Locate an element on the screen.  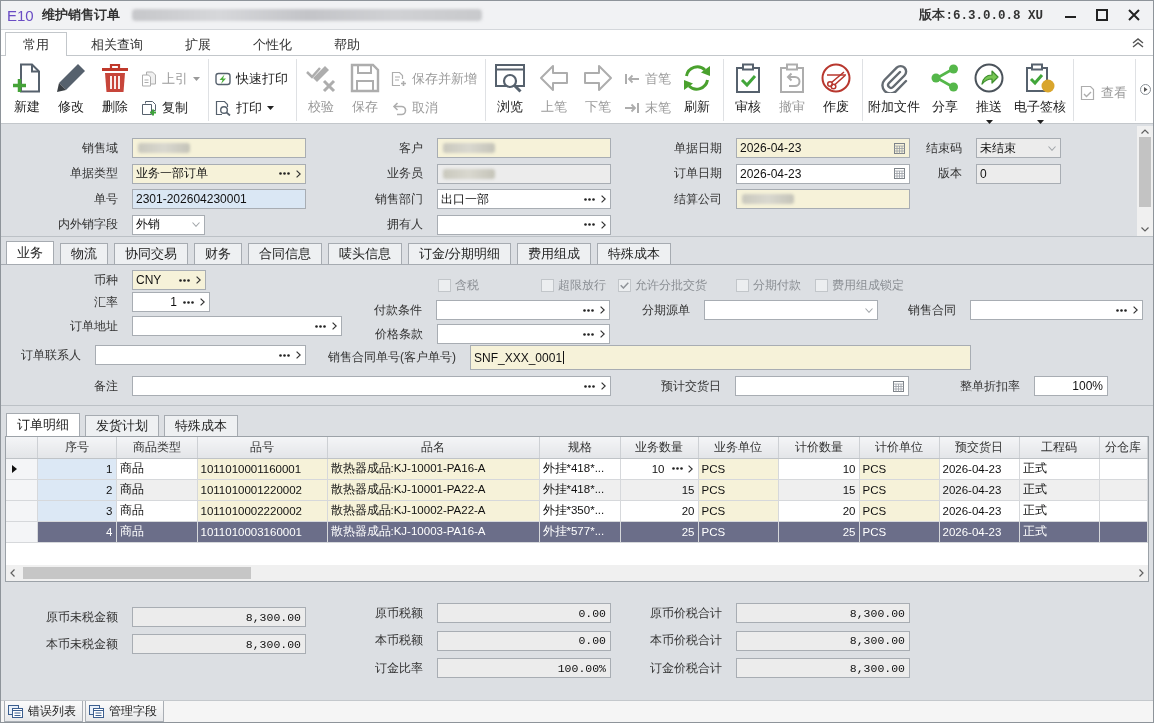
column-header: 业务单位 is located at coordinates (738, 447).